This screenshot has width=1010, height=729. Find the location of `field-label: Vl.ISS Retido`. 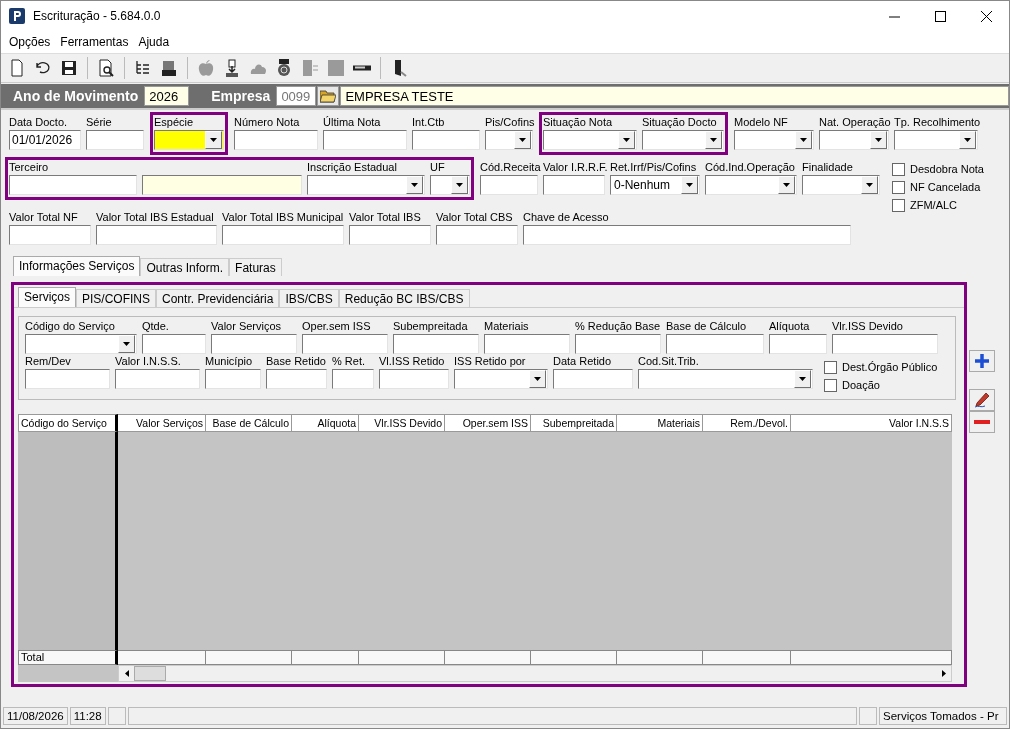

field-label: Vl.ISS Retido is located at coordinates (412, 361).